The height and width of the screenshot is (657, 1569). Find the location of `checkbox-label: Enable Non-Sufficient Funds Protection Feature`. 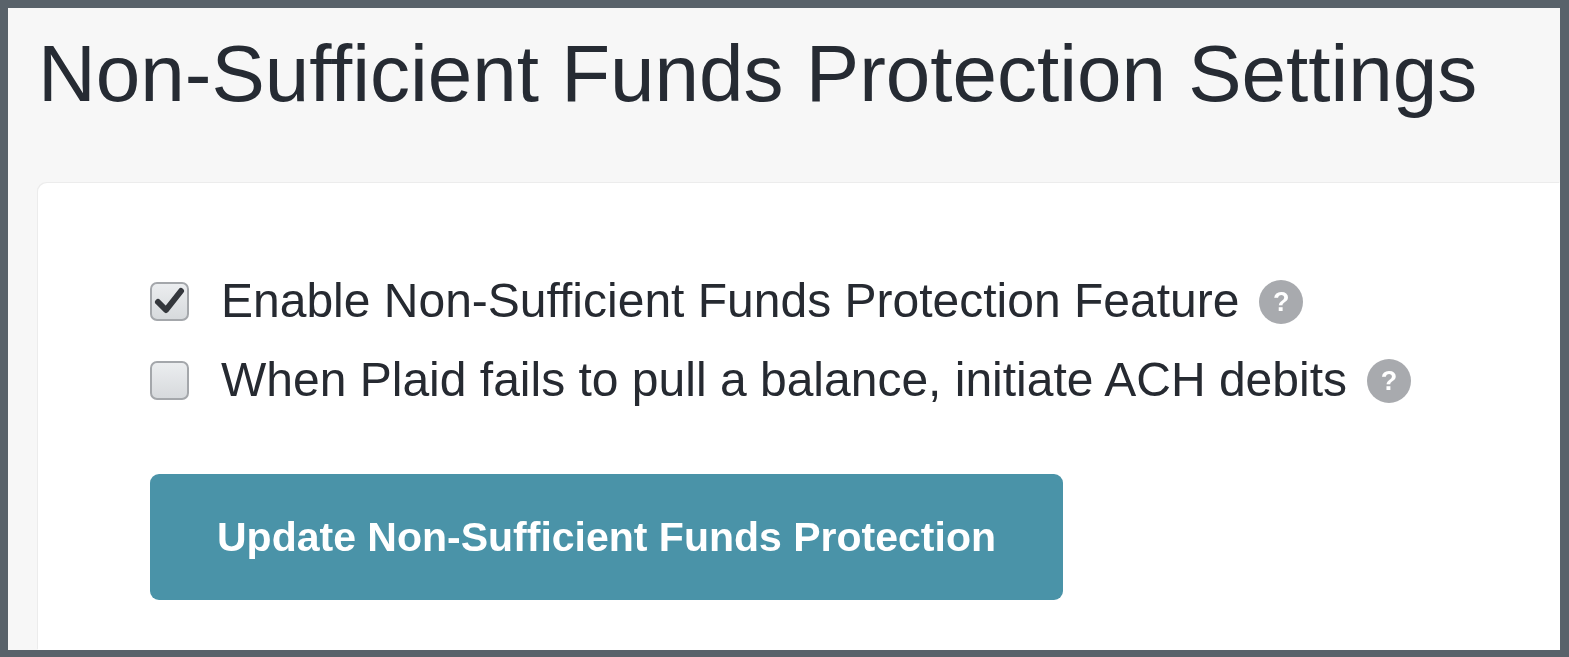

checkbox-label: Enable Non-Sufficient Funds Protection Feature is located at coordinates (730, 301).